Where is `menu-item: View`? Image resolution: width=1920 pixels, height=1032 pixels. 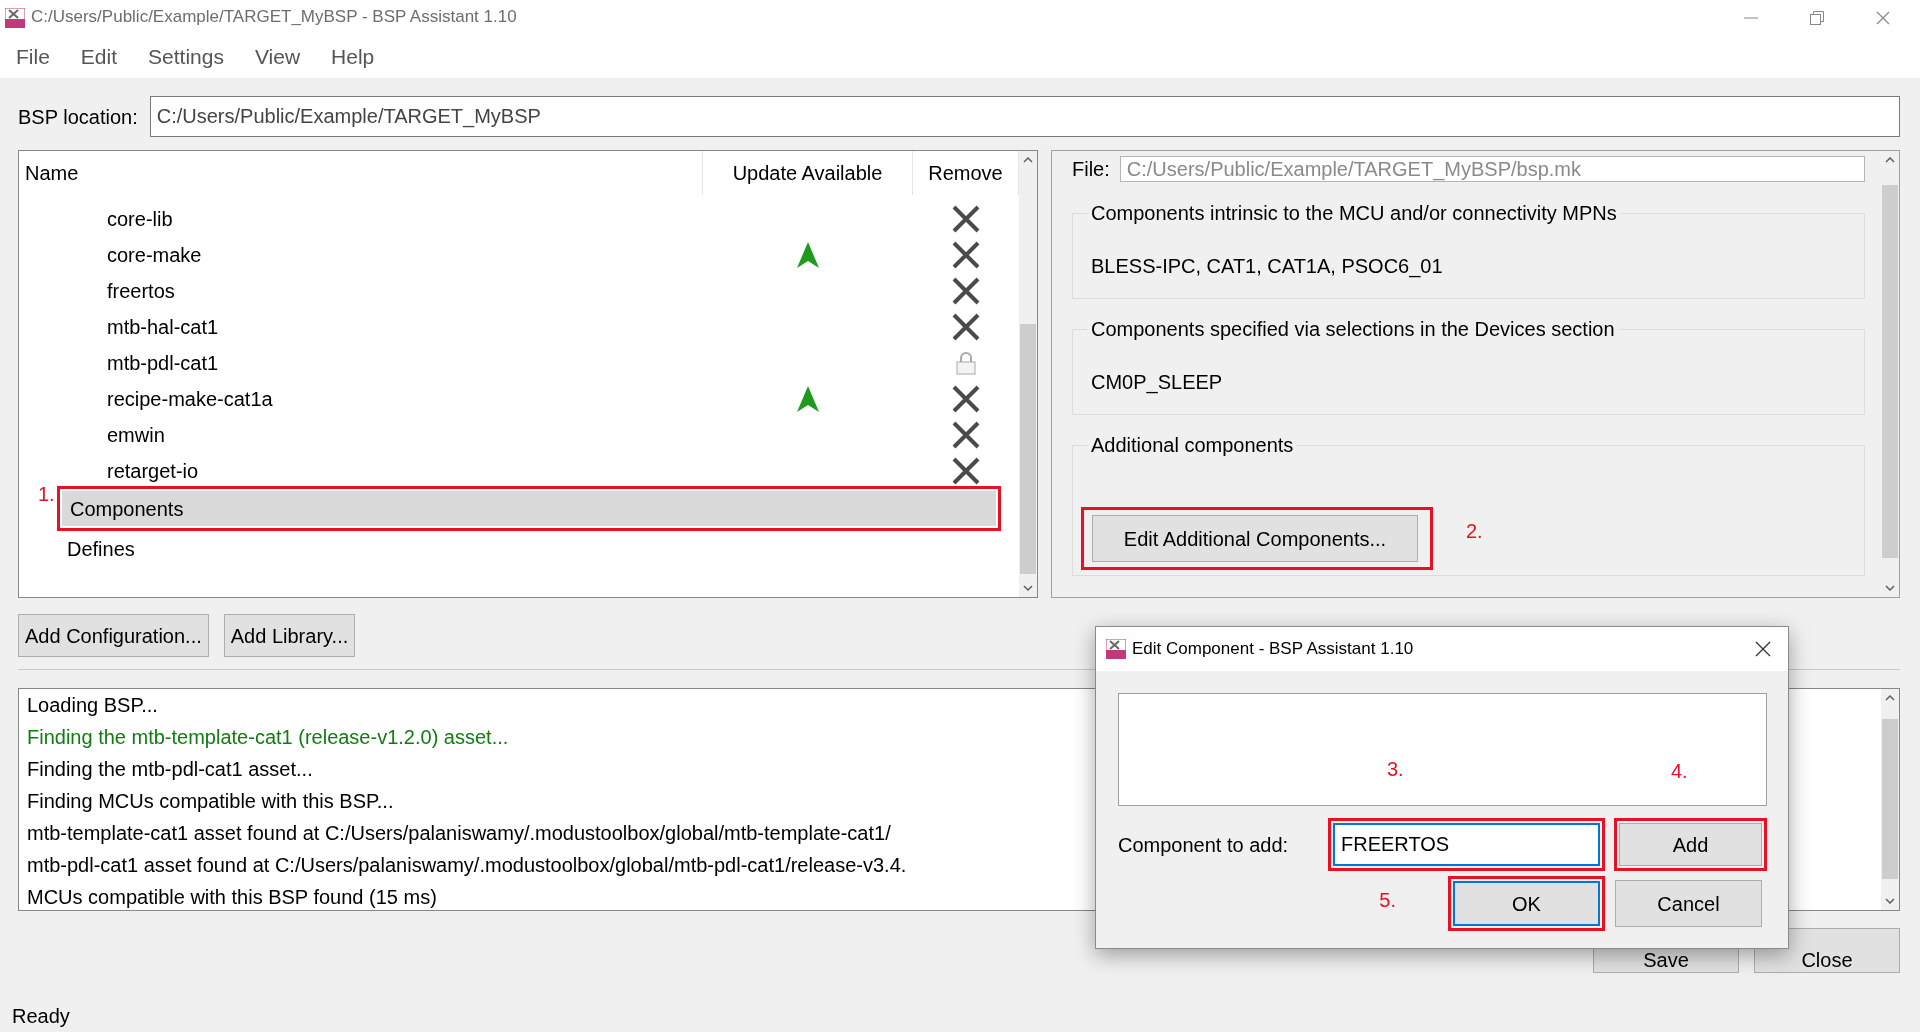 menu-item: View is located at coordinates (277, 56).